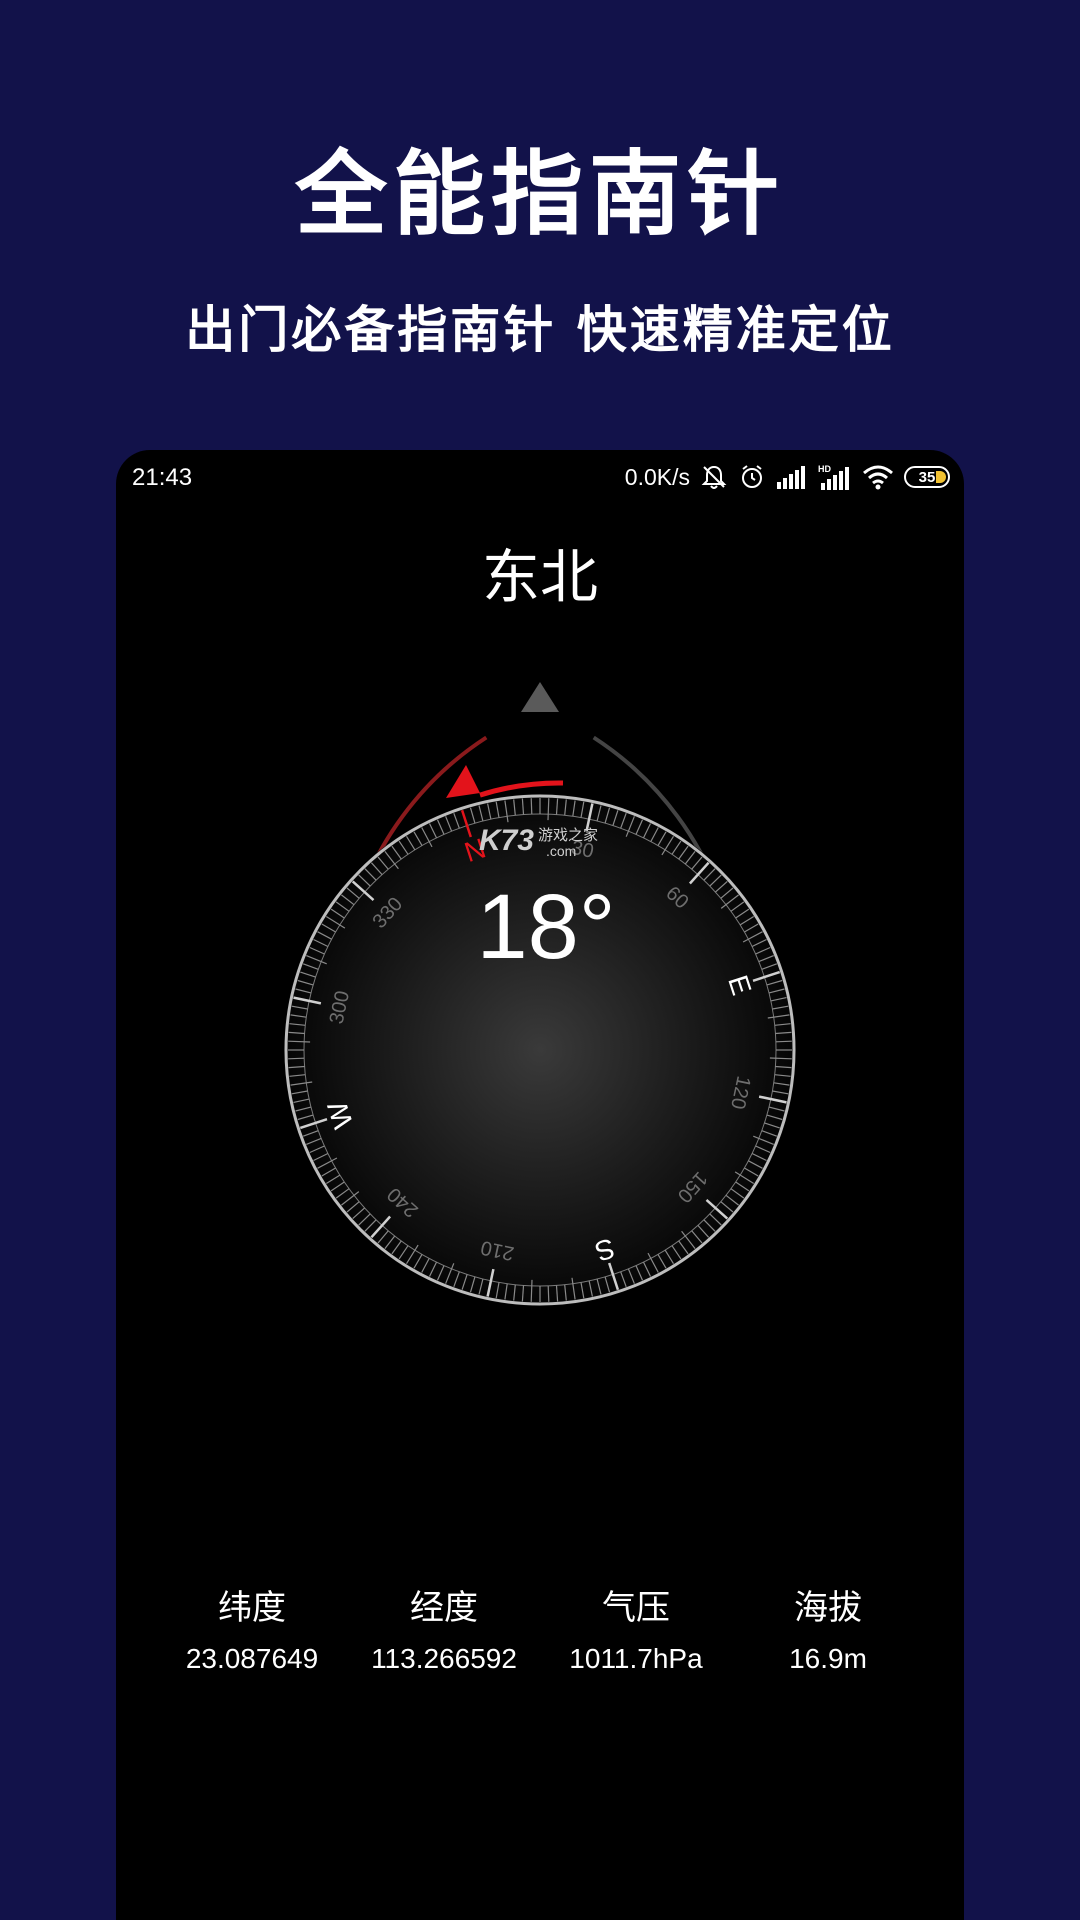 The image size is (1080, 1920). What do you see at coordinates (878, 477) in the screenshot?
I see `wifi-icon` at bounding box center [878, 477].